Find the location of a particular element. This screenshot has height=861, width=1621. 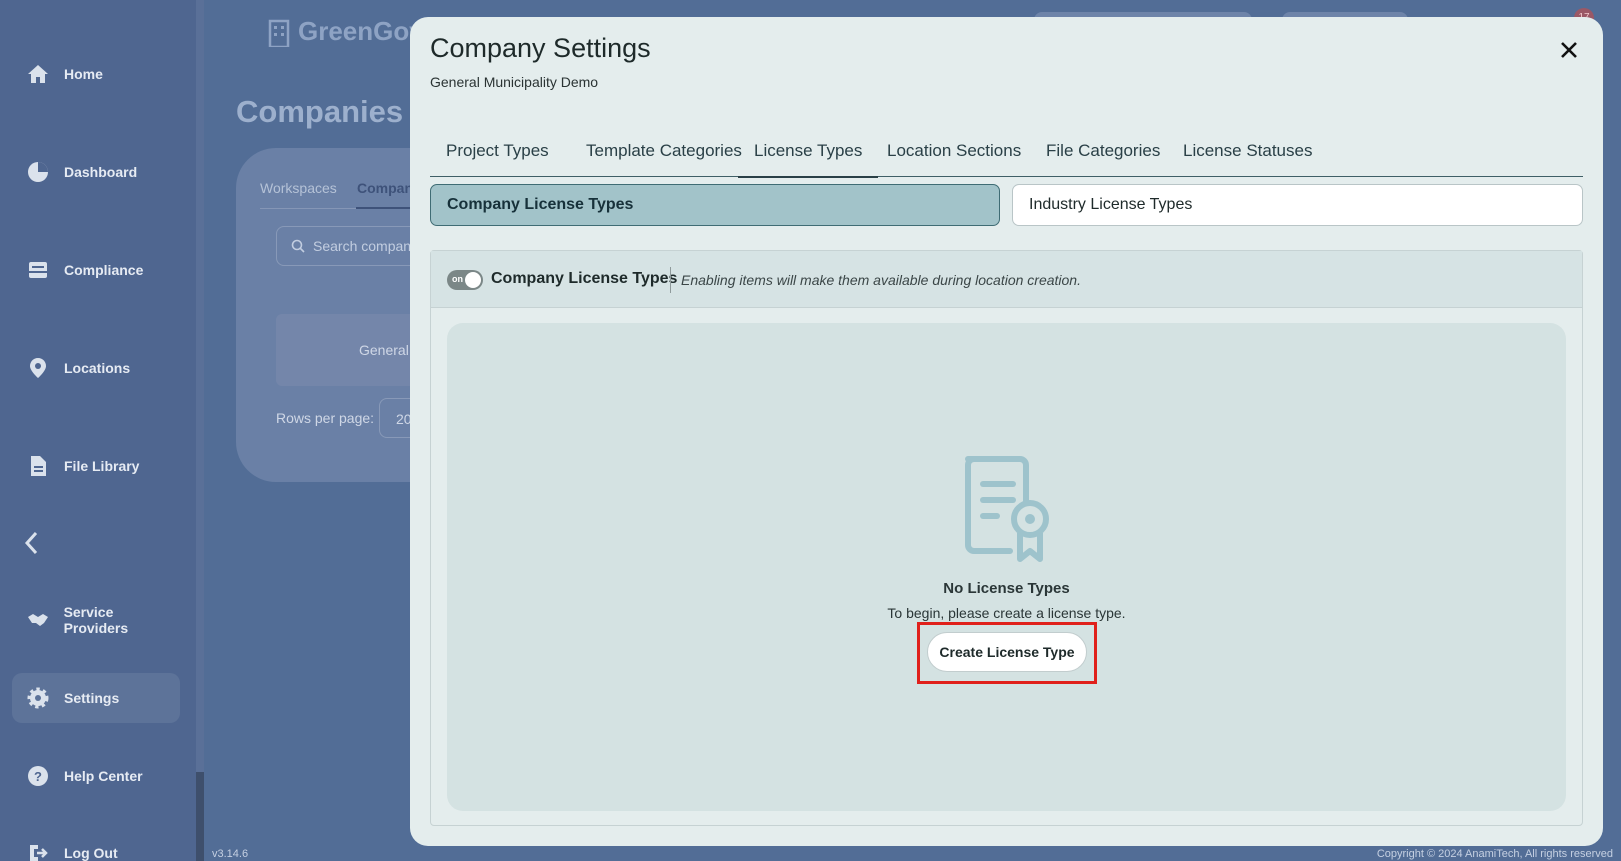

sidebar-item-dashboard: Dashboard is located at coordinates (96, 172).